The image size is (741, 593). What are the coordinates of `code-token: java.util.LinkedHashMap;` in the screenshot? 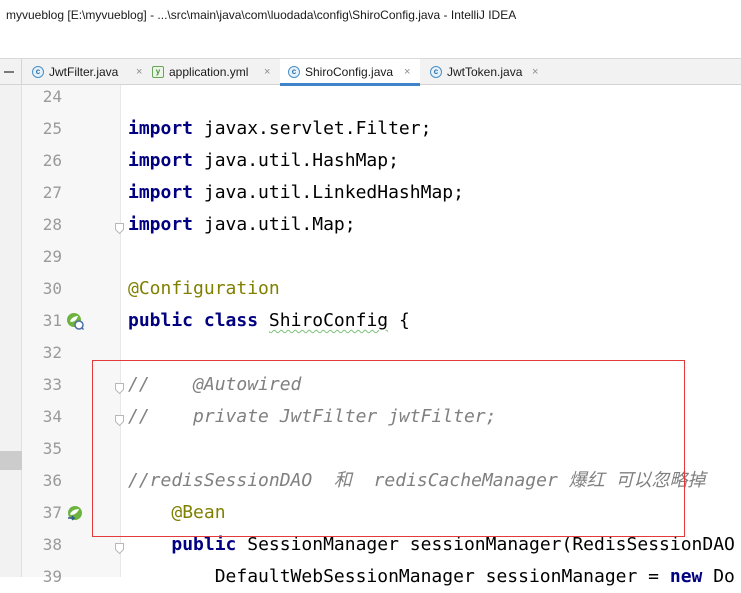 It's located at (328, 192).